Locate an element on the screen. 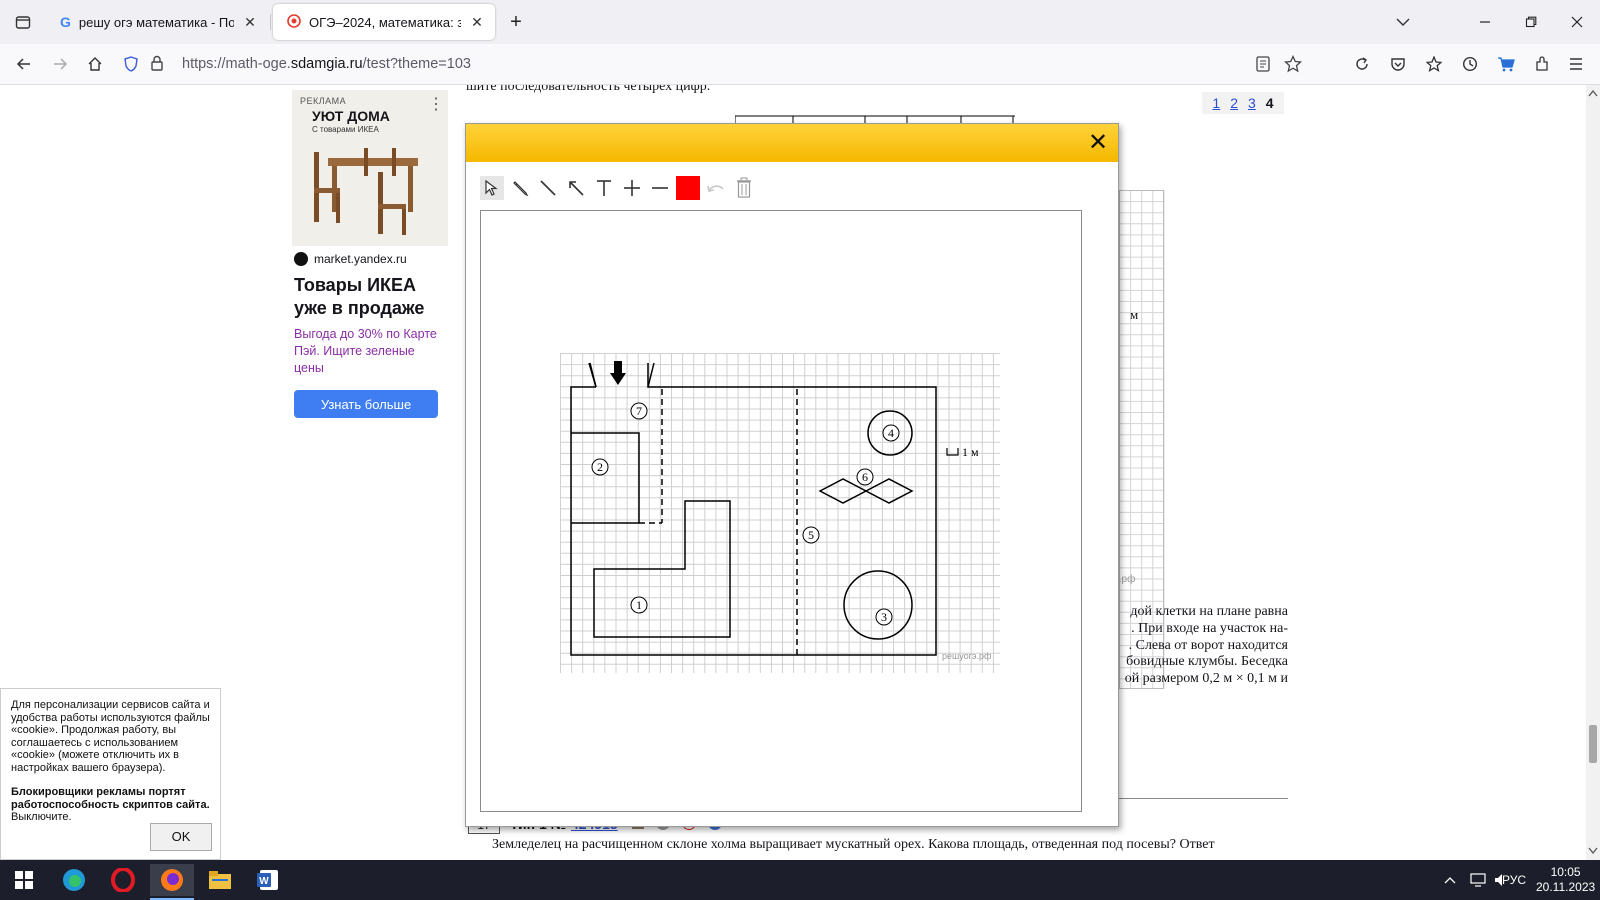  dialog-header: ✕ is located at coordinates (792, 143).